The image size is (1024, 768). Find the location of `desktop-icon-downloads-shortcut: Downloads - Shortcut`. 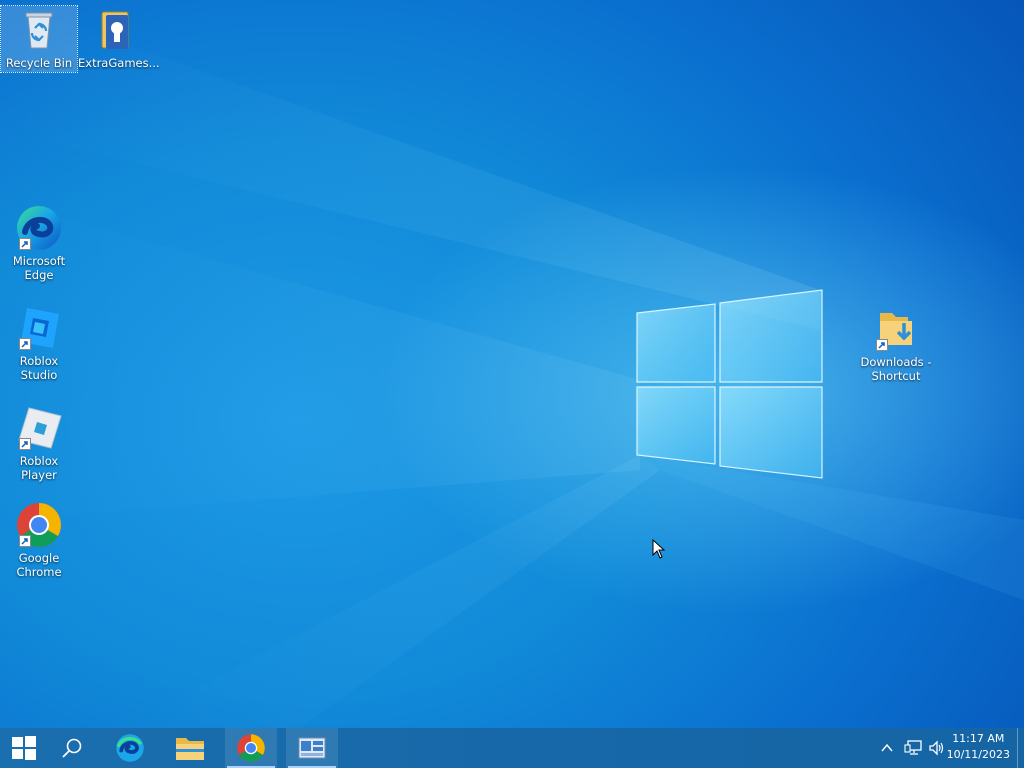

desktop-icon-downloads-shortcut: Downloads - Shortcut is located at coordinates (896, 344).